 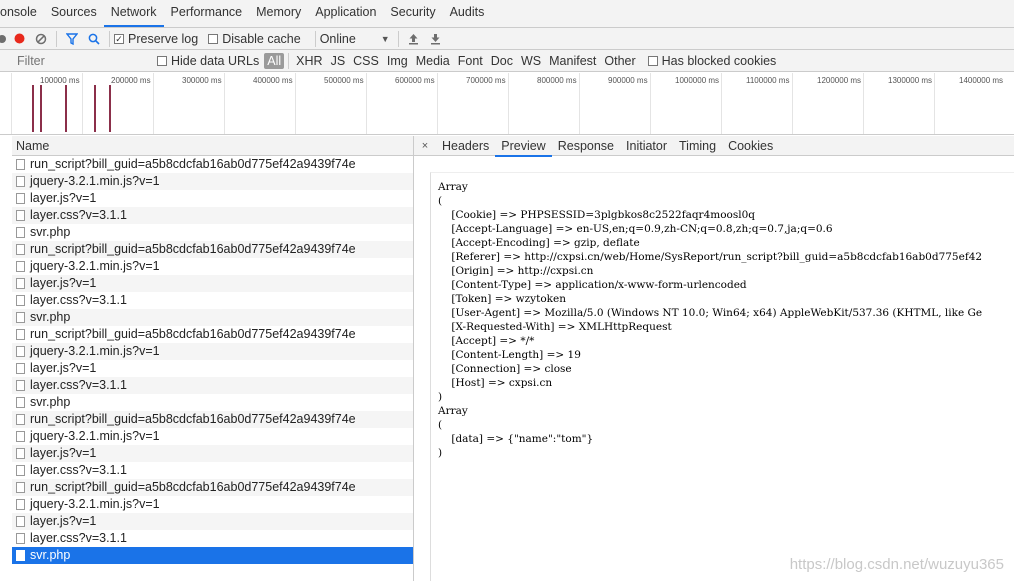 What do you see at coordinates (425, 146) in the screenshot?
I see `close-icon: ×` at bounding box center [425, 146].